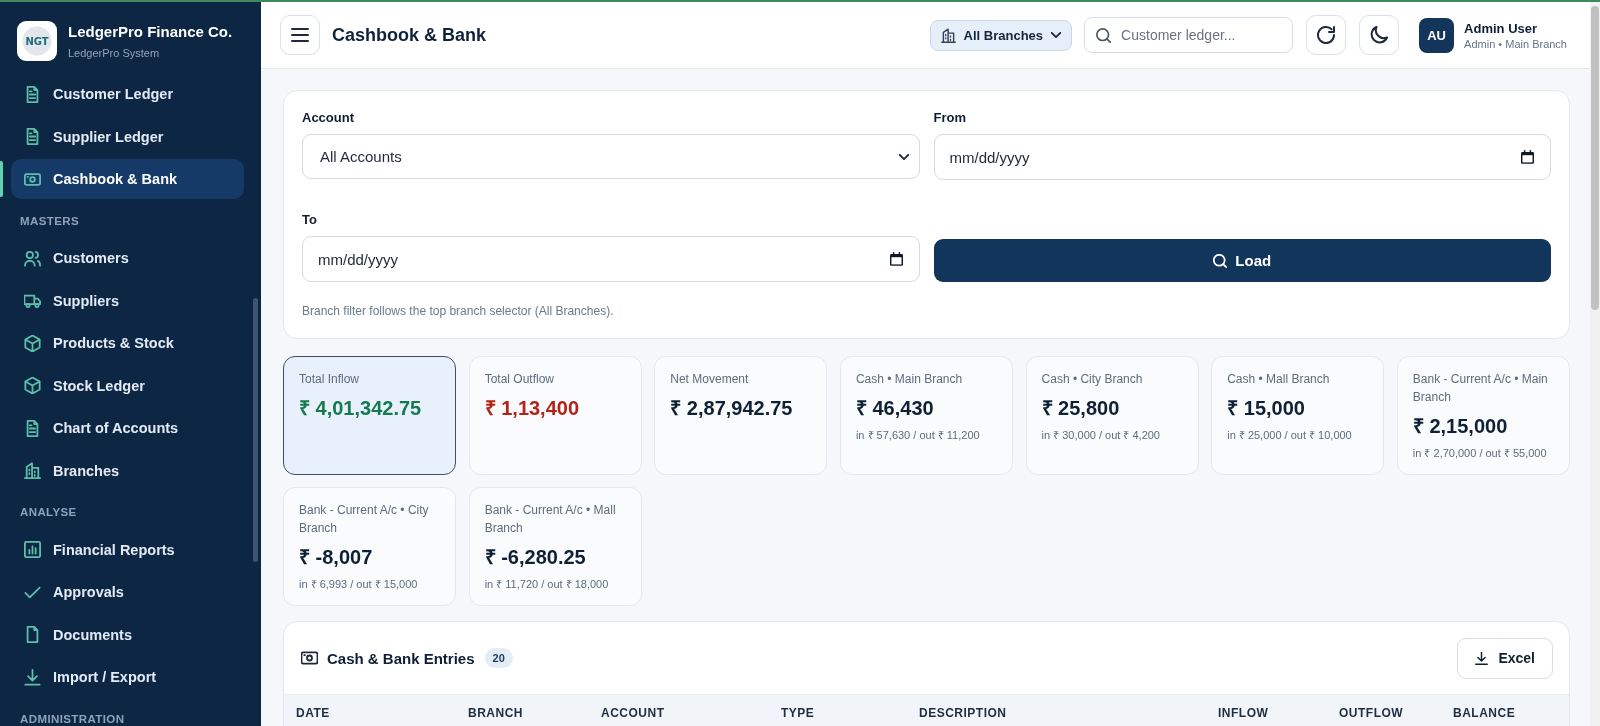 The image size is (1600, 726). Describe the element at coordinates (1081, 408) in the screenshot. I see `stat-value: ₹ 25,800` at that location.